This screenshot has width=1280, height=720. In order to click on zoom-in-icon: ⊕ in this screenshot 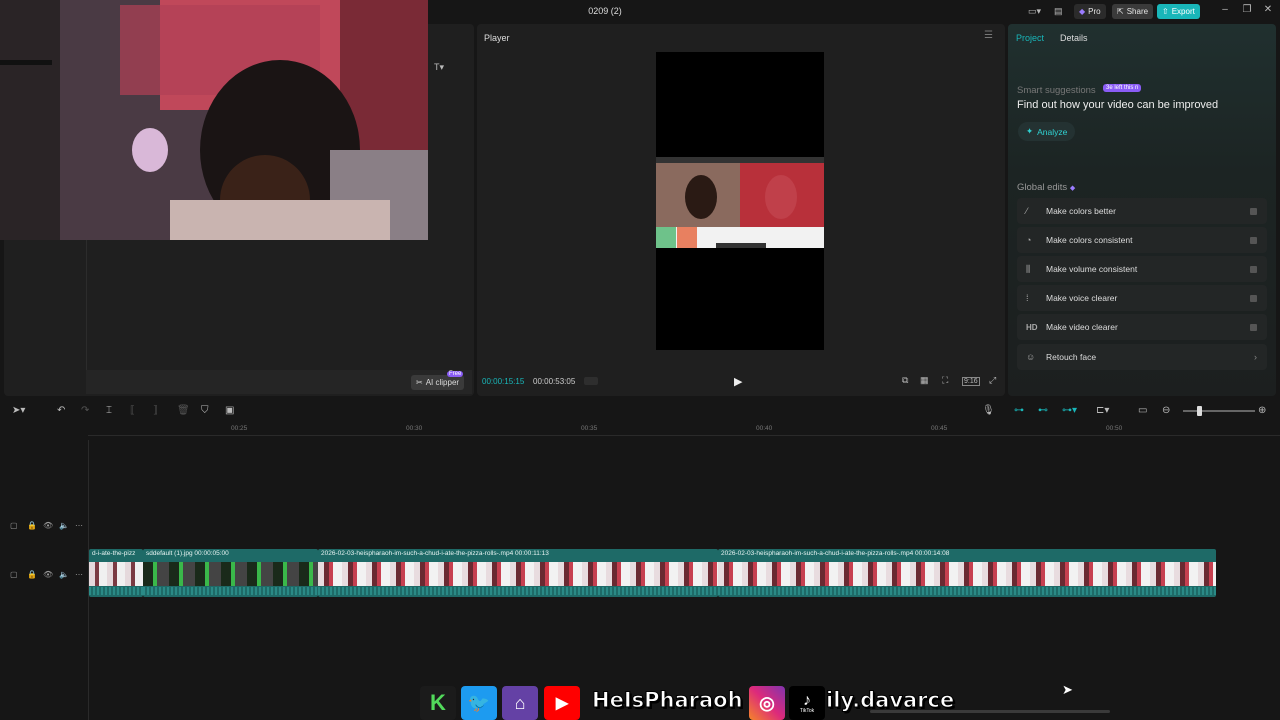, I will do `click(1262, 410)`.